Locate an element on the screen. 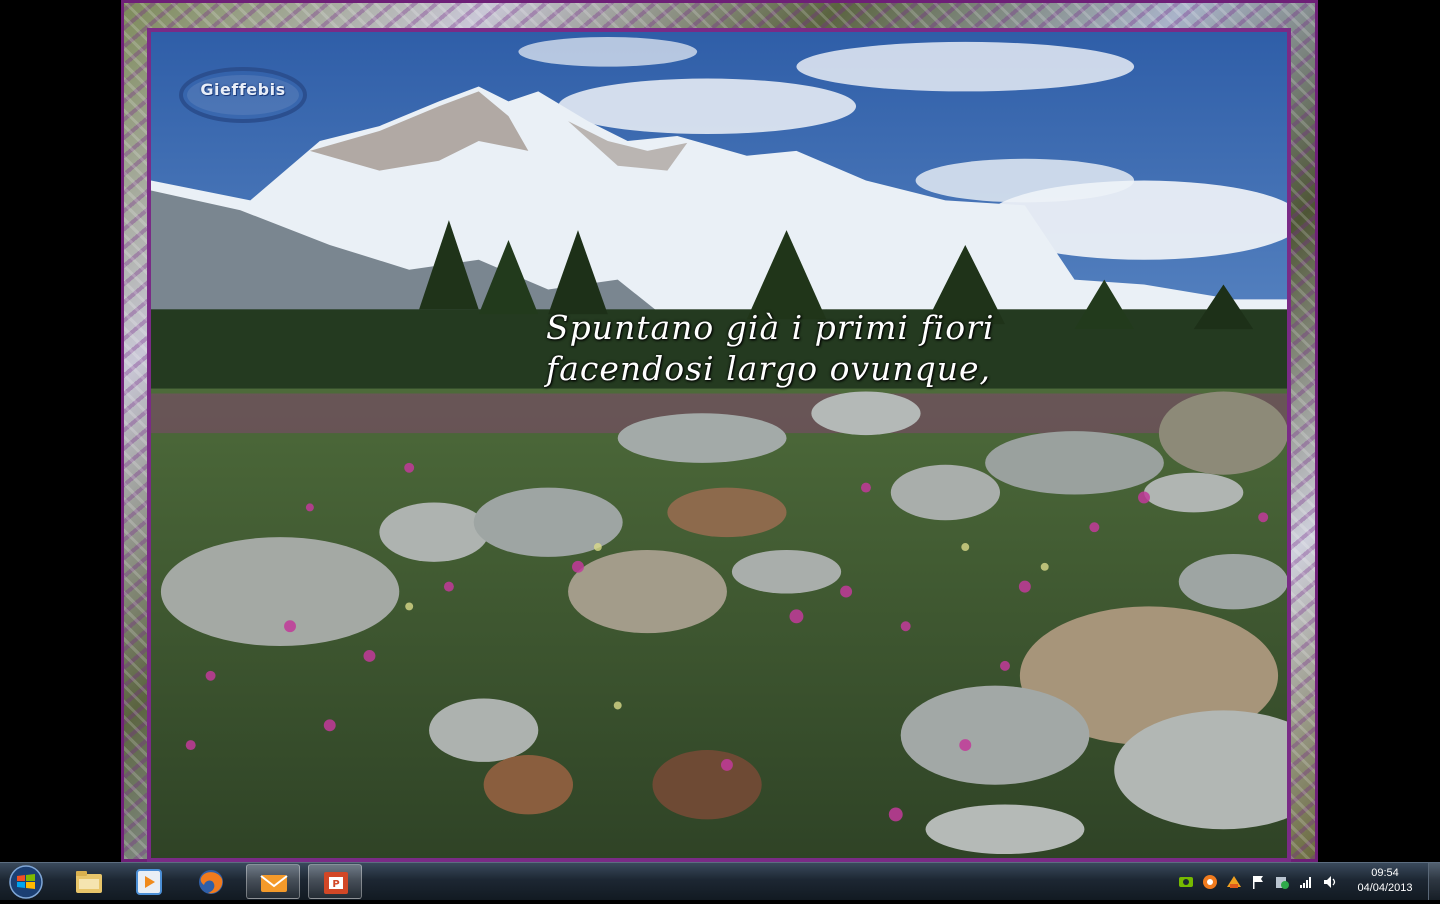 The width and height of the screenshot is (1440, 904). nvidia-icon is located at coordinates (1186, 882).